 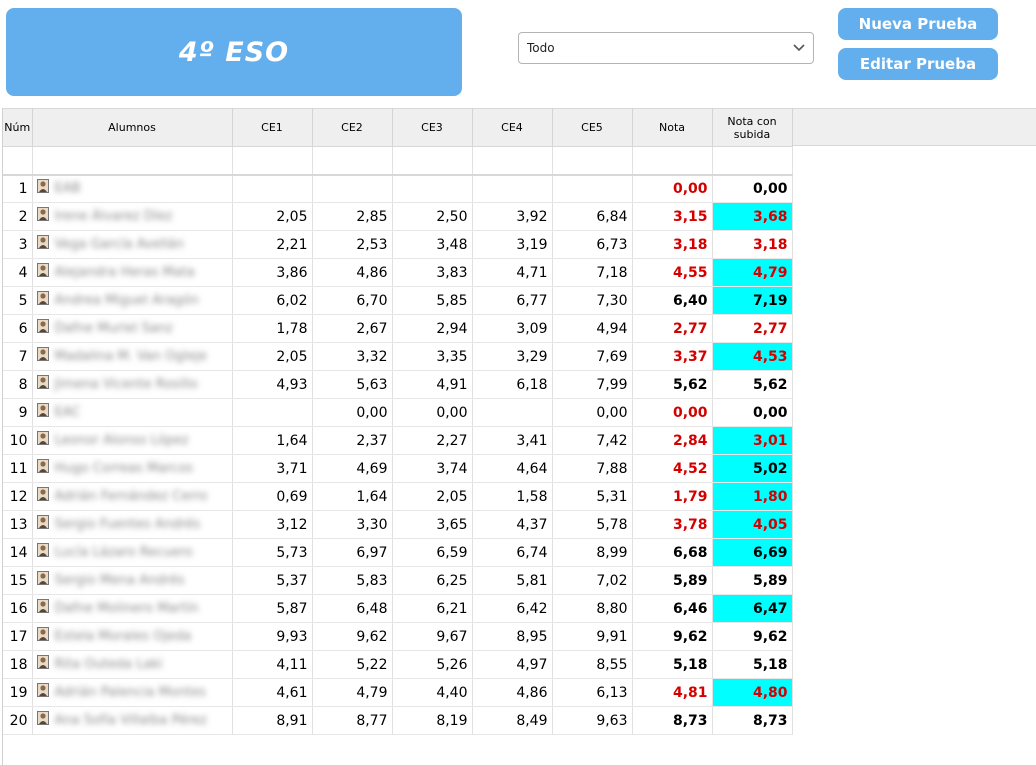 What do you see at coordinates (18, 356) in the screenshot?
I see `row-number: 7` at bounding box center [18, 356].